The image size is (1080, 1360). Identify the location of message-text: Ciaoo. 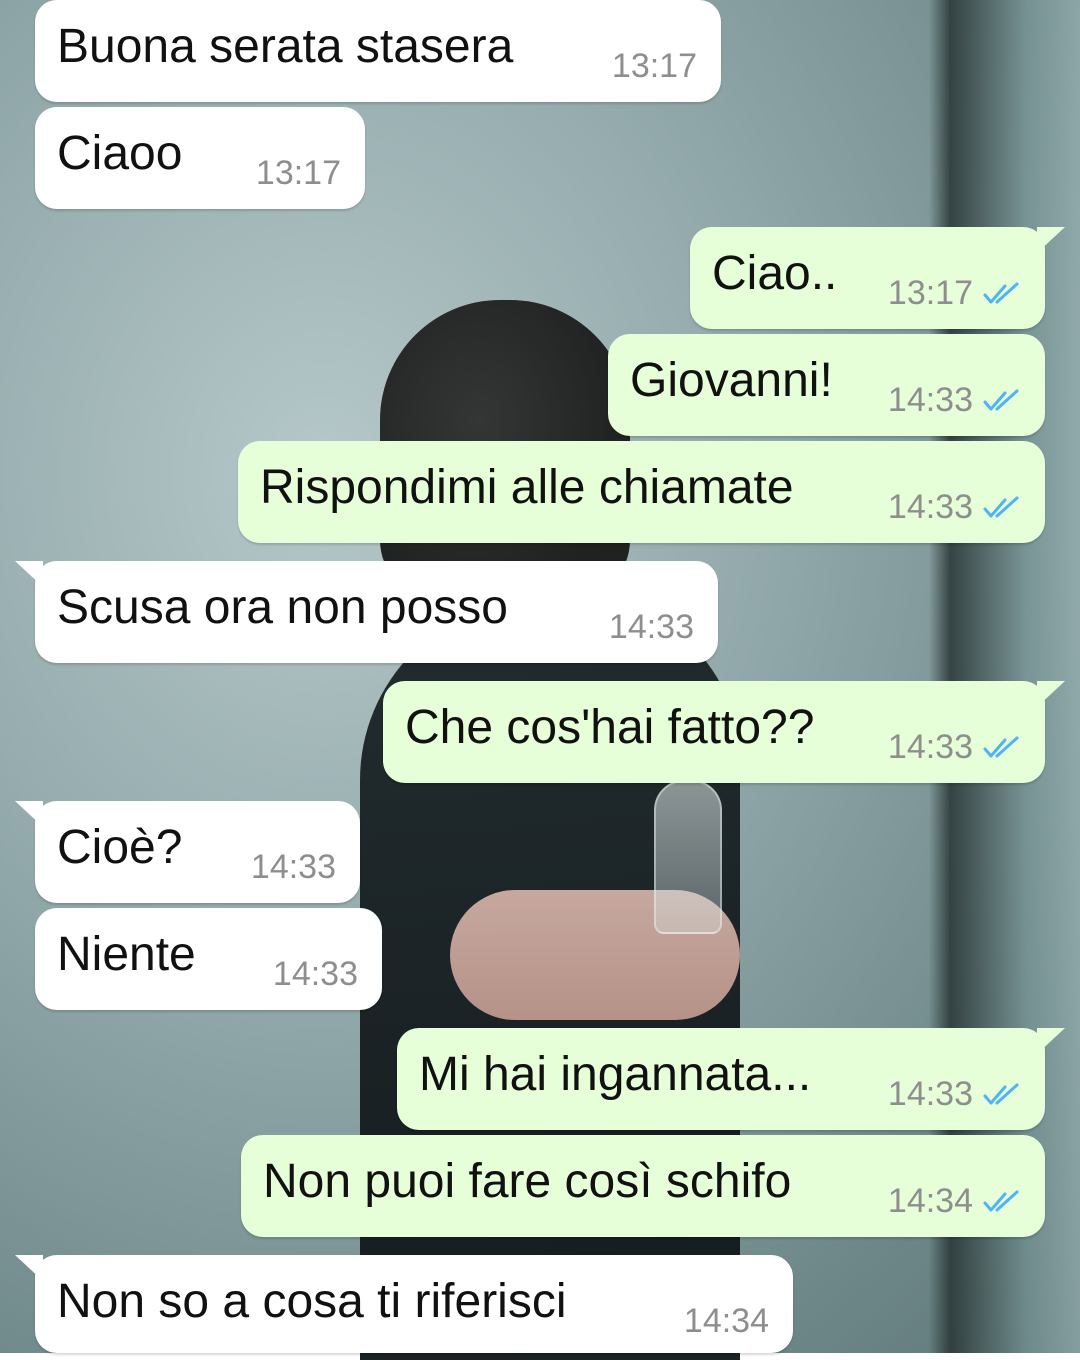
(120, 153).